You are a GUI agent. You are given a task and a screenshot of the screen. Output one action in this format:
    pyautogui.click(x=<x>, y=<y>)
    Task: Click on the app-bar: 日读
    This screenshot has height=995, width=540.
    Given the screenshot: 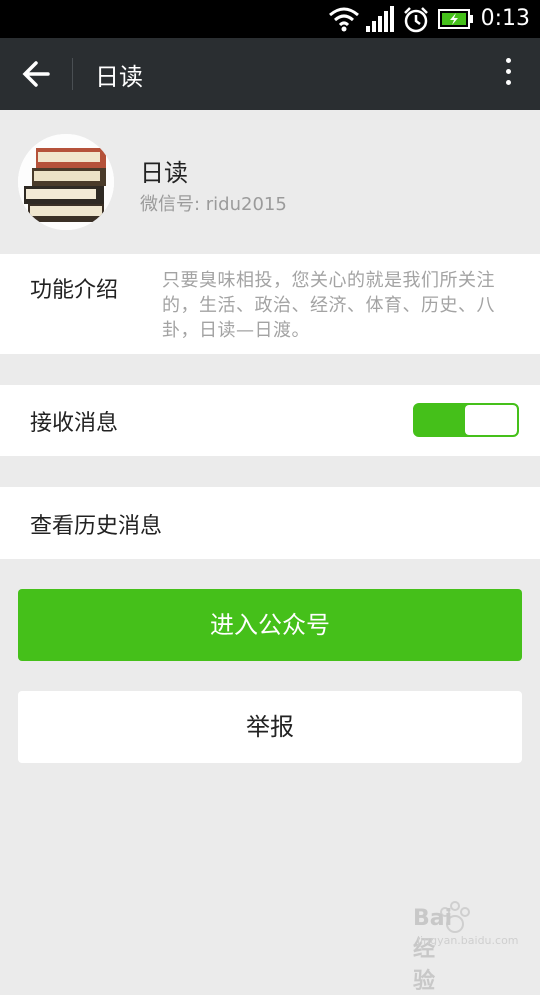 What is the action you would take?
    pyautogui.click(x=270, y=74)
    